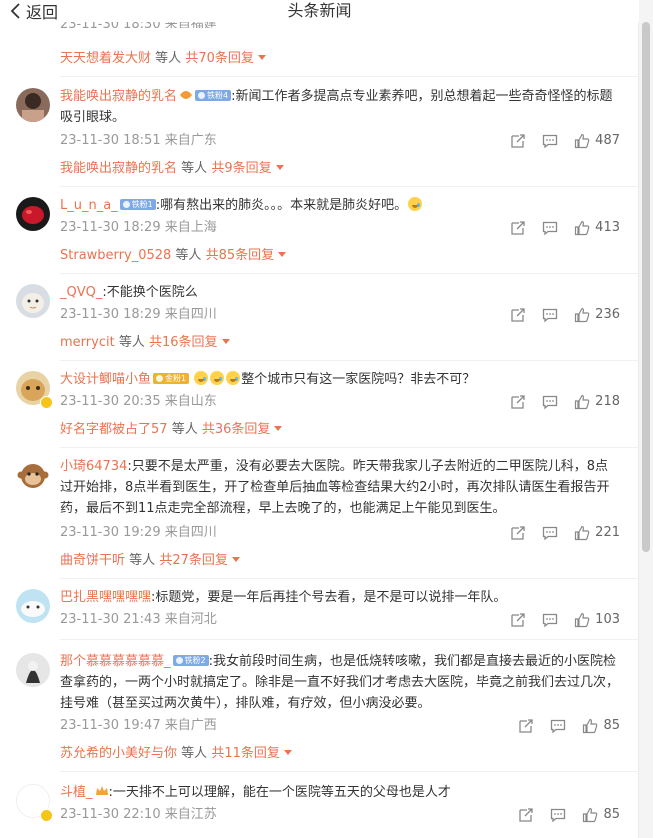 This screenshot has height=838, width=653. I want to click on comment-time: 23-11-30 18:29, so click(110, 314).